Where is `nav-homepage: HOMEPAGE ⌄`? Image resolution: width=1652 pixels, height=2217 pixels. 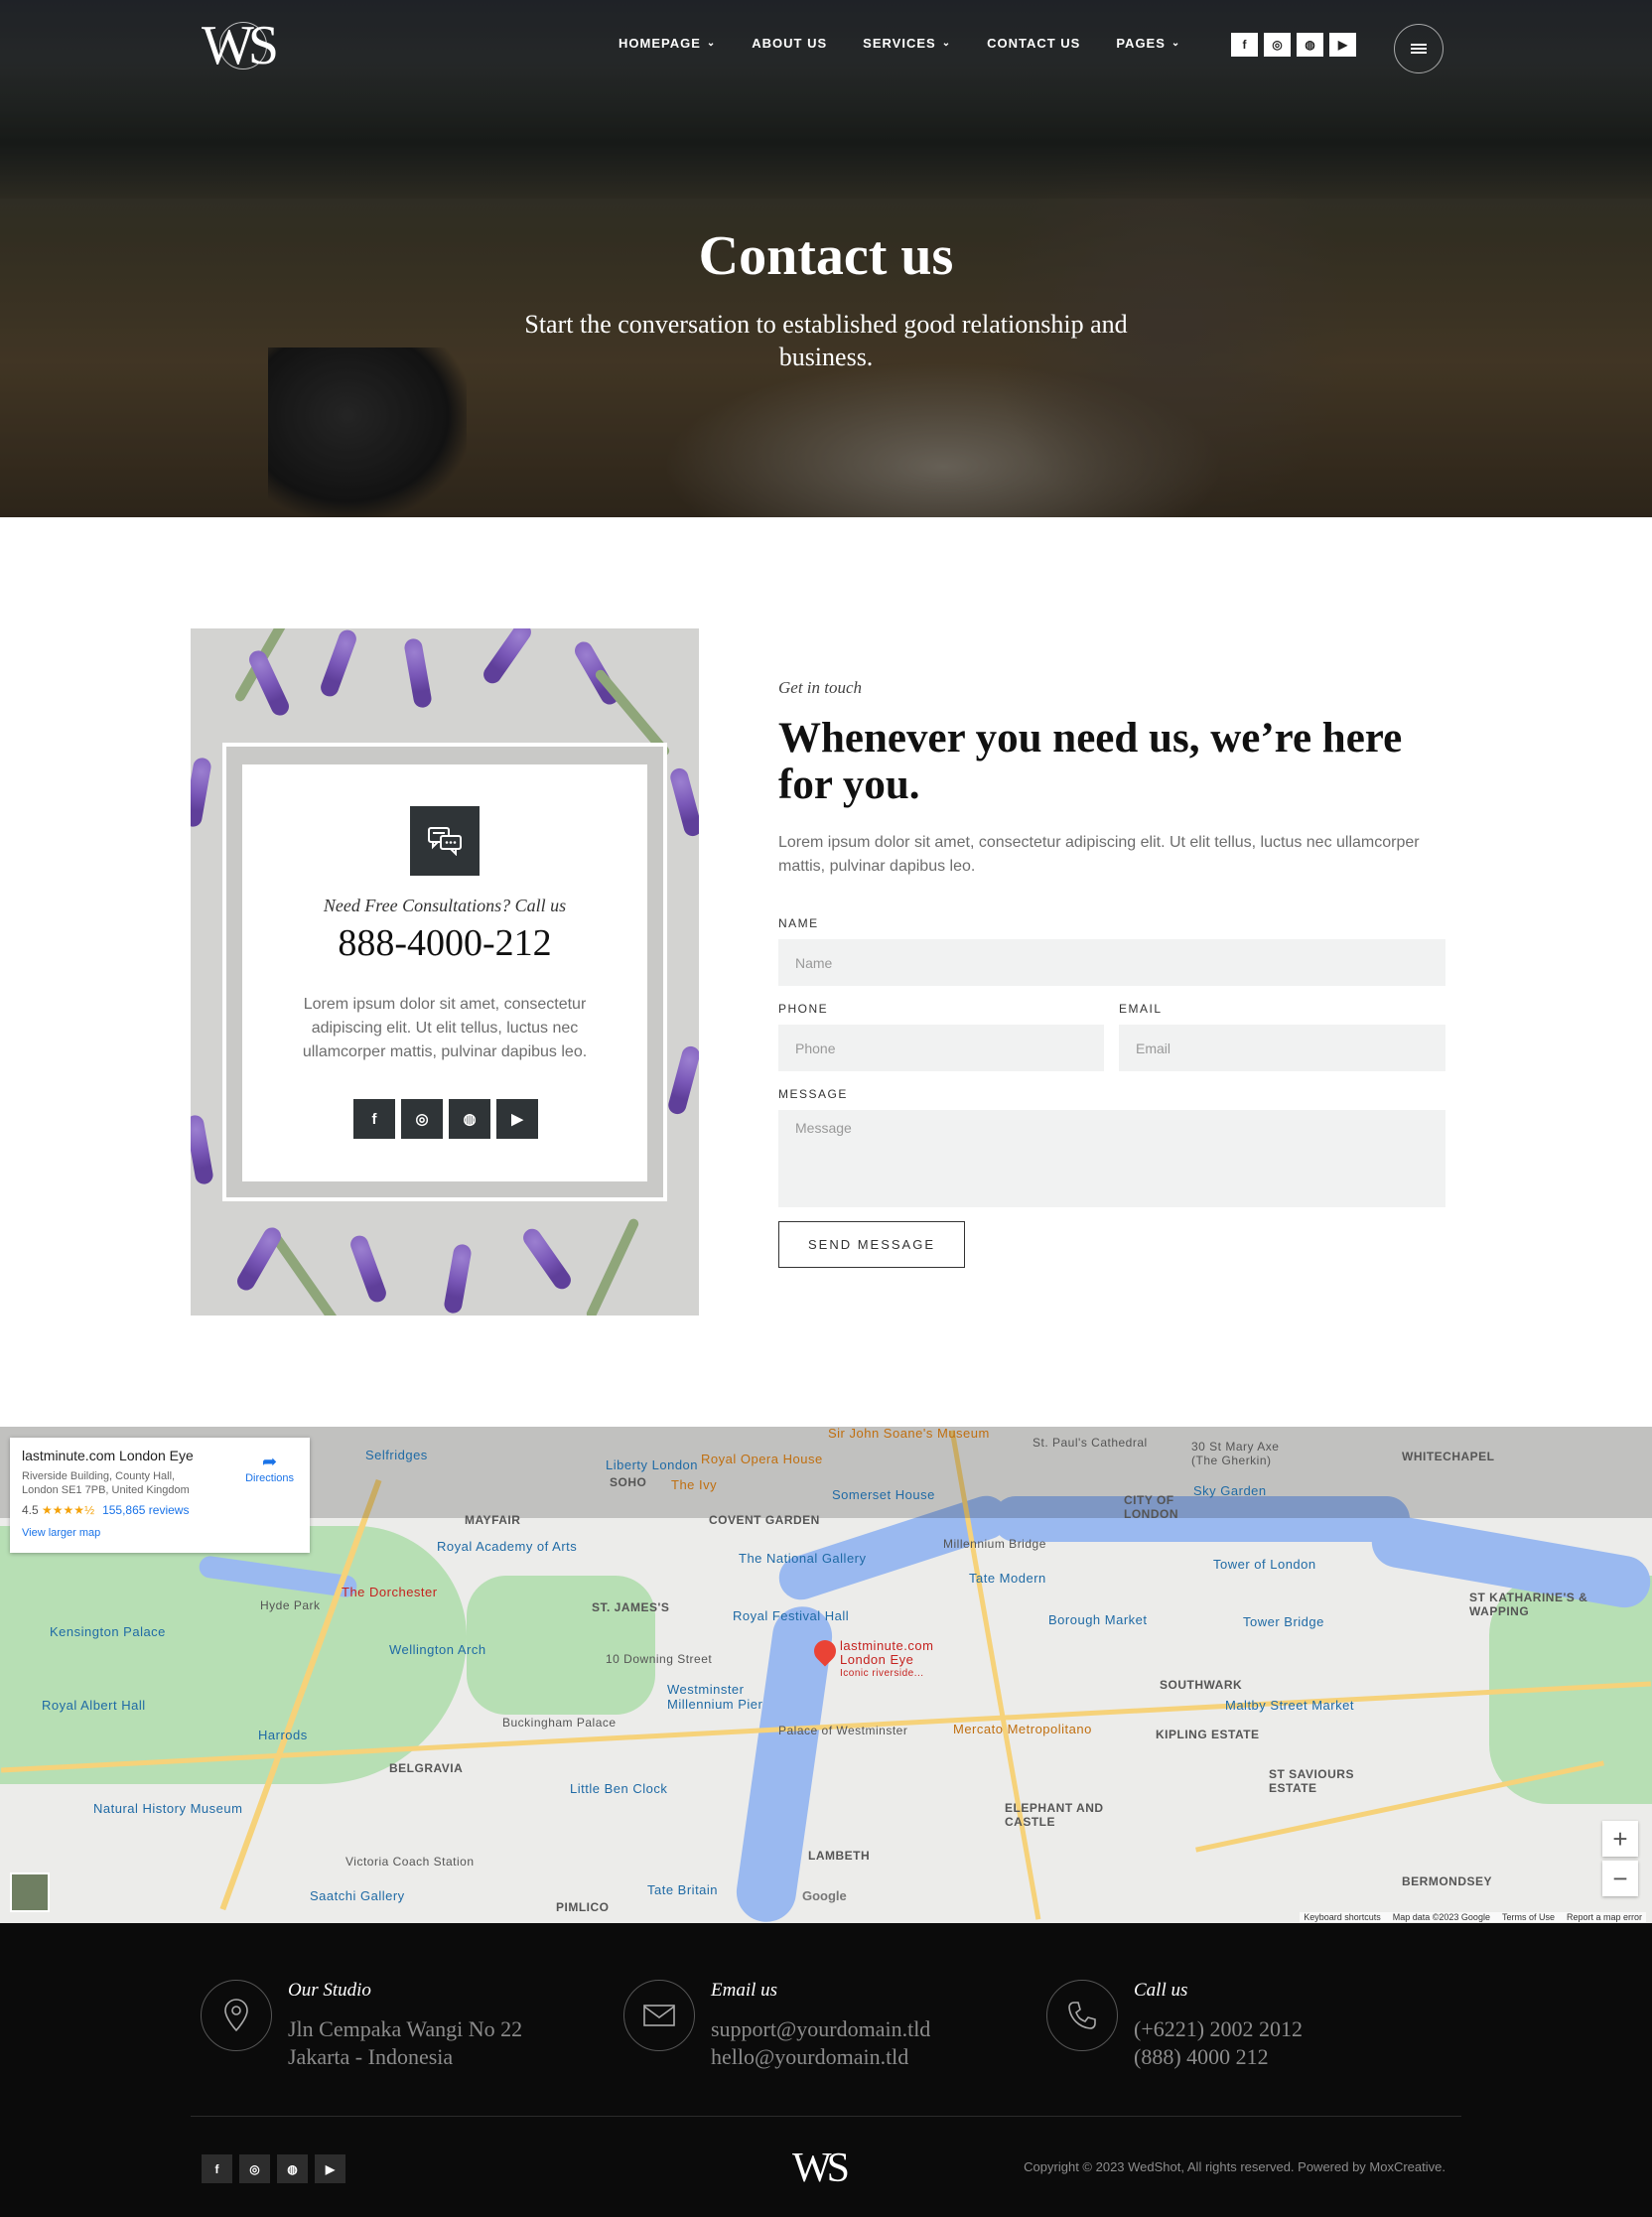
nav-homepage: HOMEPAGE ⌄ is located at coordinates (668, 43).